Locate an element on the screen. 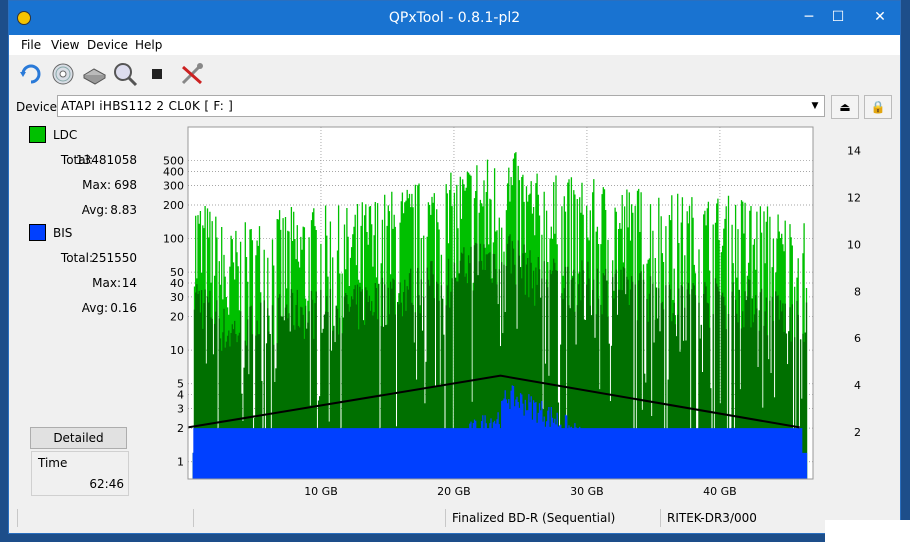 This screenshot has height=542, width=910. toolbar is located at coordinates (454, 73).